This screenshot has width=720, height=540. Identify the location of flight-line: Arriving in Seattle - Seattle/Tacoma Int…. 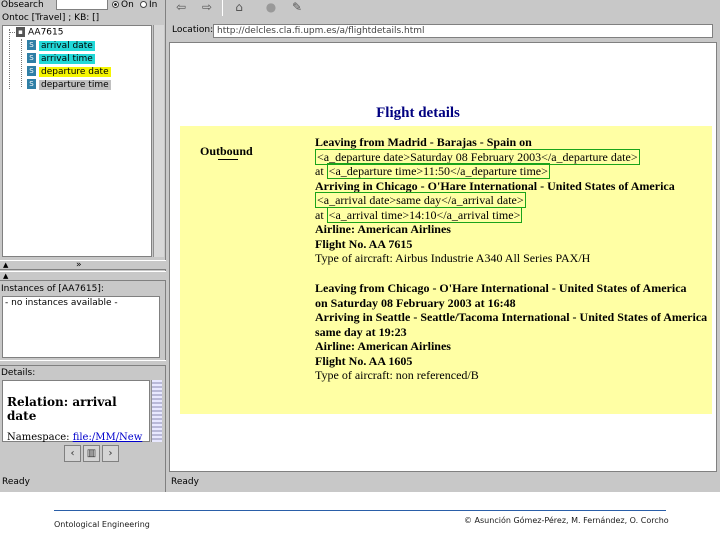
(511, 317).